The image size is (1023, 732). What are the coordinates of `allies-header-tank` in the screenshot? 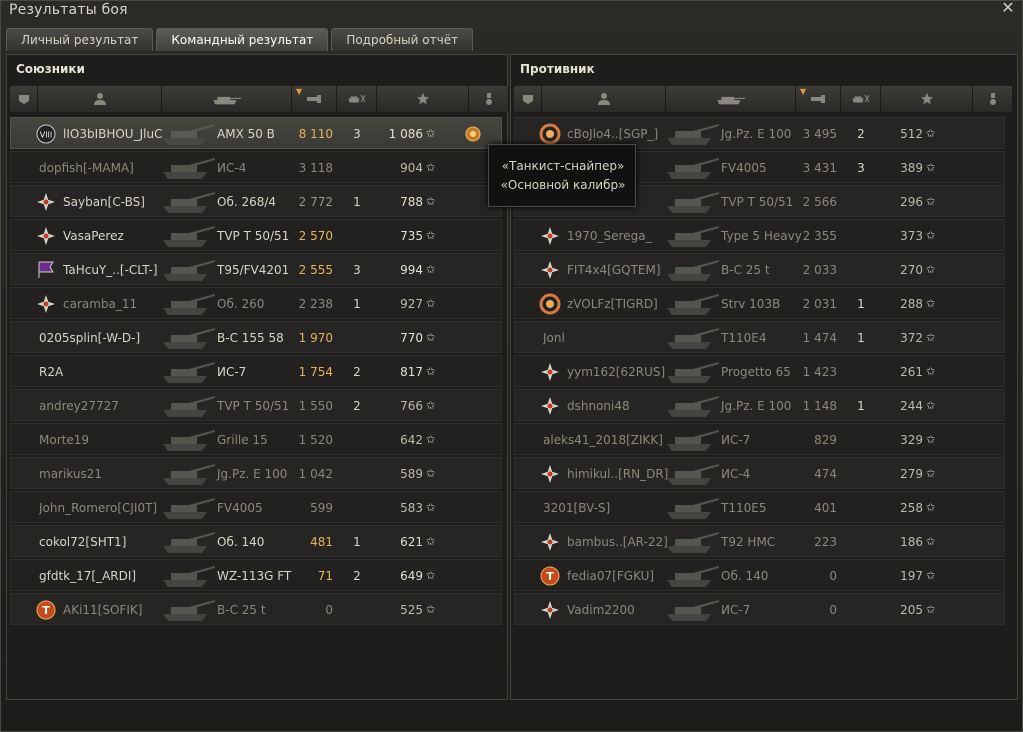 It's located at (227, 99).